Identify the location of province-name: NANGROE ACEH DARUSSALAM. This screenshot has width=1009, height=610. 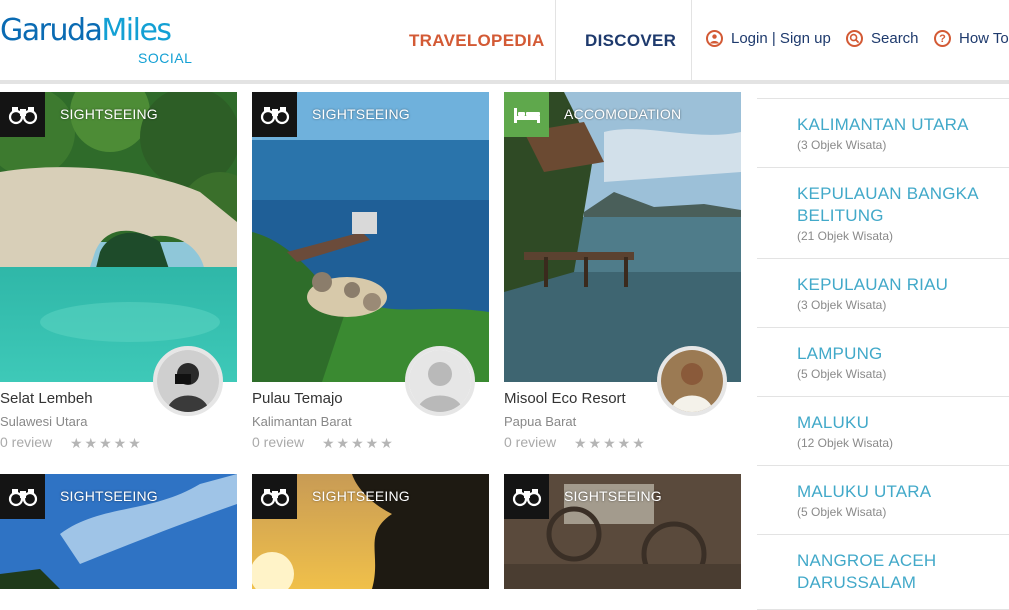
(903, 572).